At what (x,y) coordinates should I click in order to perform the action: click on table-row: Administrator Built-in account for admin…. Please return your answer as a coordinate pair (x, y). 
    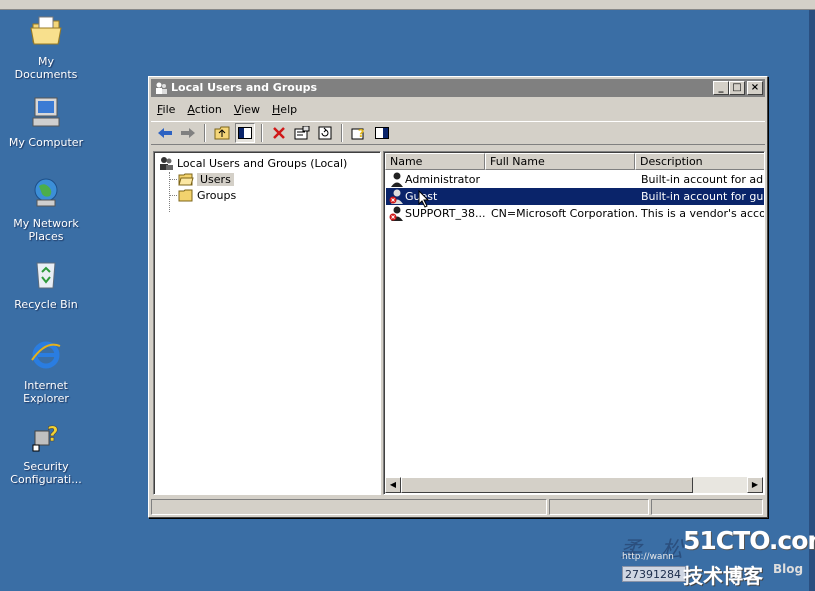
    Looking at the image, I should click on (575, 179).